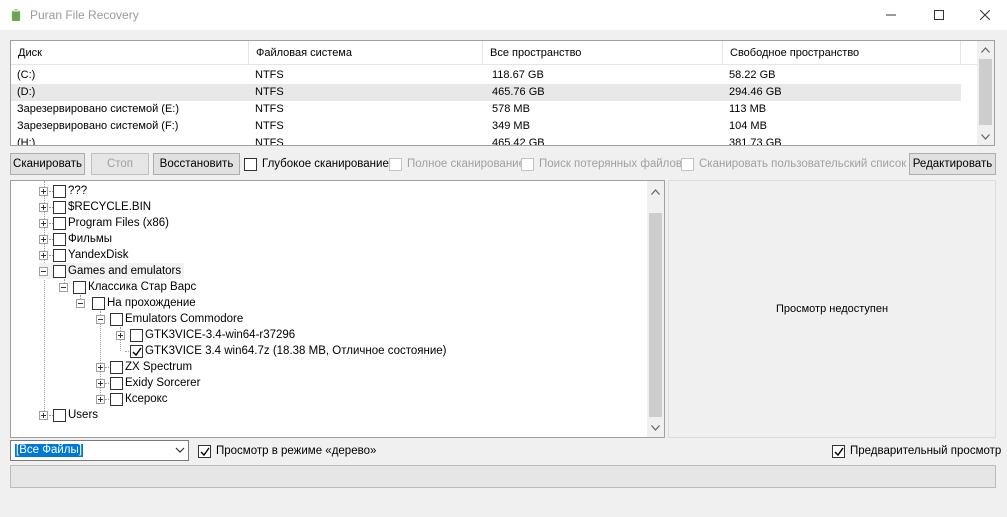 Image resolution: width=1007 pixels, height=517 pixels. I want to click on full-scan-checkbox: Полное сканирование, so click(457, 164).